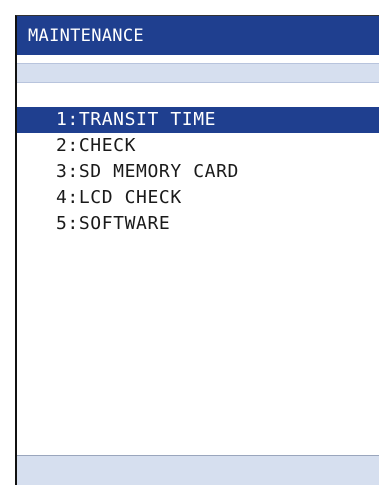 Image resolution: width=379 pixels, height=489 pixels. I want to click on menu-item-sd-memory-card: 3:SD MEMORY CARD, so click(198, 172).